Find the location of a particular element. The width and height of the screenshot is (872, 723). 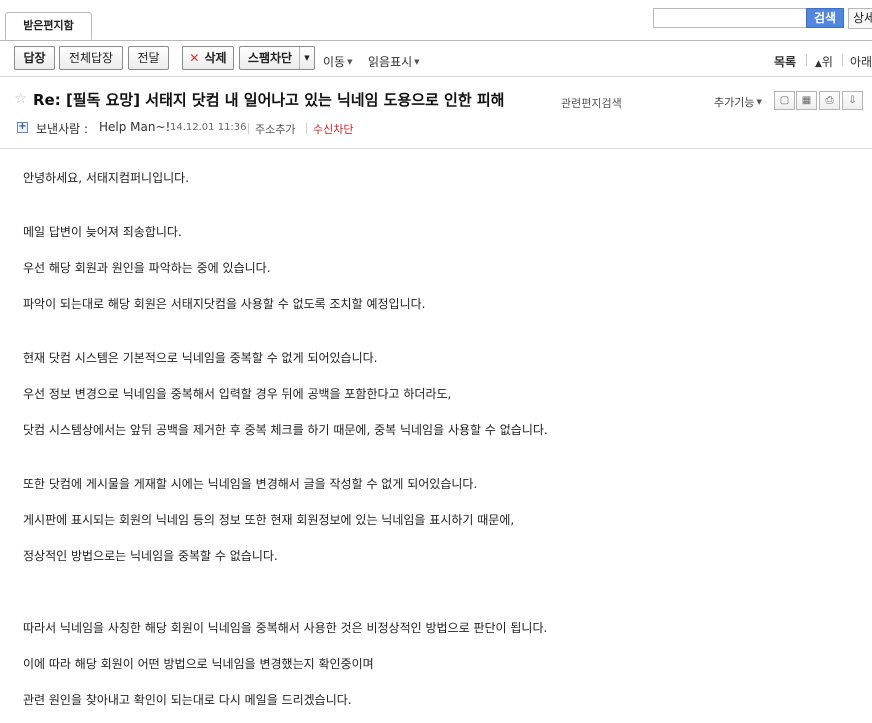

body-line: 현재 닷컴 시스템은 기본적으로 닉네임을 중복할 수 없게 되어있습니다. is located at coordinates (200, 358).